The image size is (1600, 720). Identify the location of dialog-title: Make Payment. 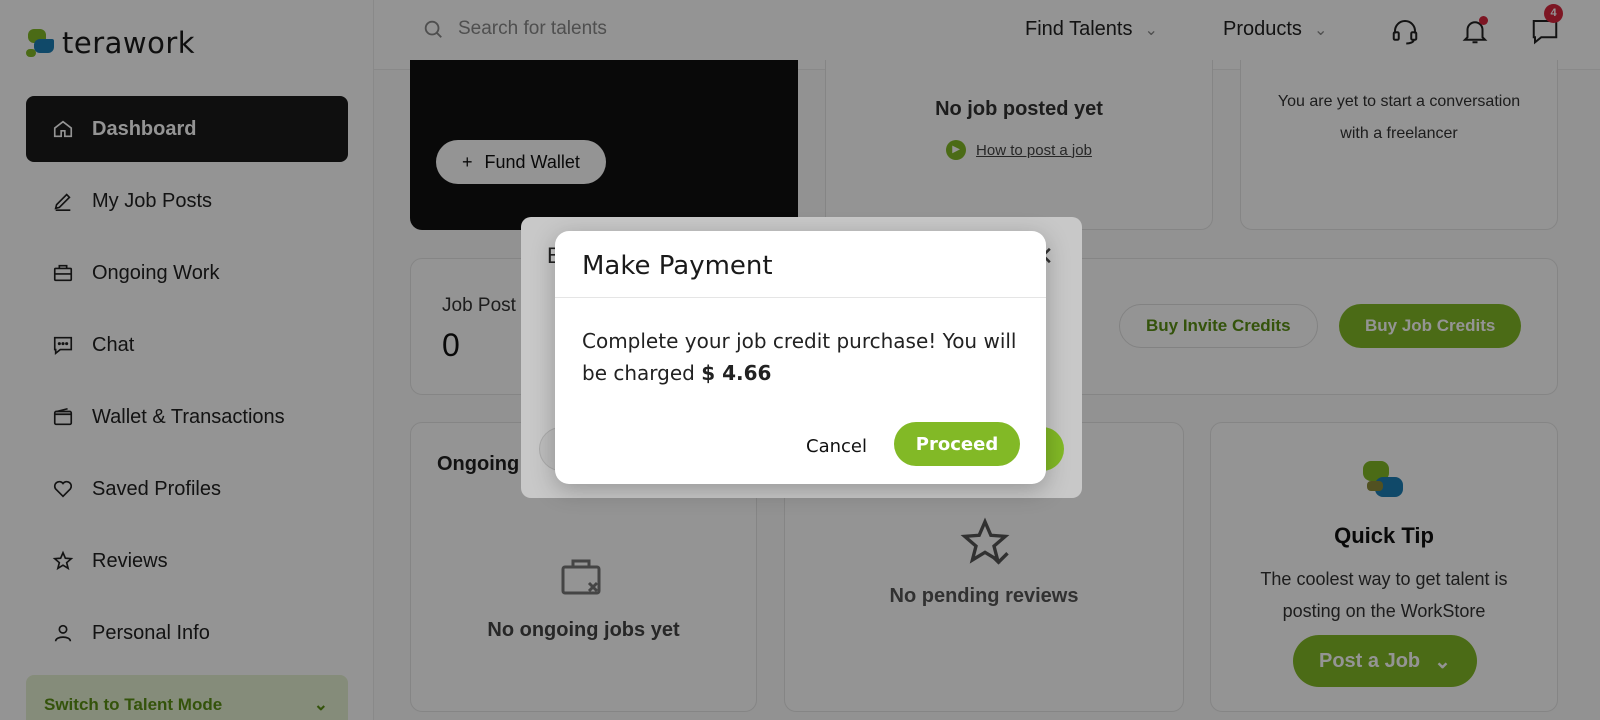
(677, 266).